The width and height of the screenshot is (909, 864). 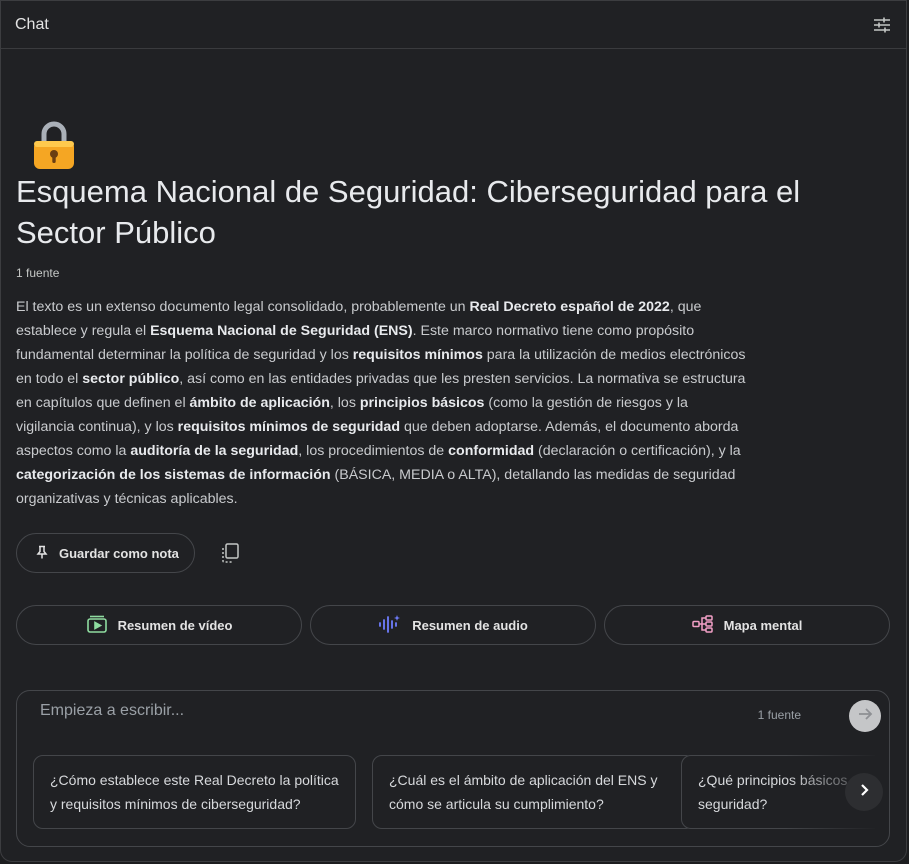 What do you see at coordinates (390, 625) in the screenshot?
I see `audio-waveform-icon` at bounding box center [390, 625].